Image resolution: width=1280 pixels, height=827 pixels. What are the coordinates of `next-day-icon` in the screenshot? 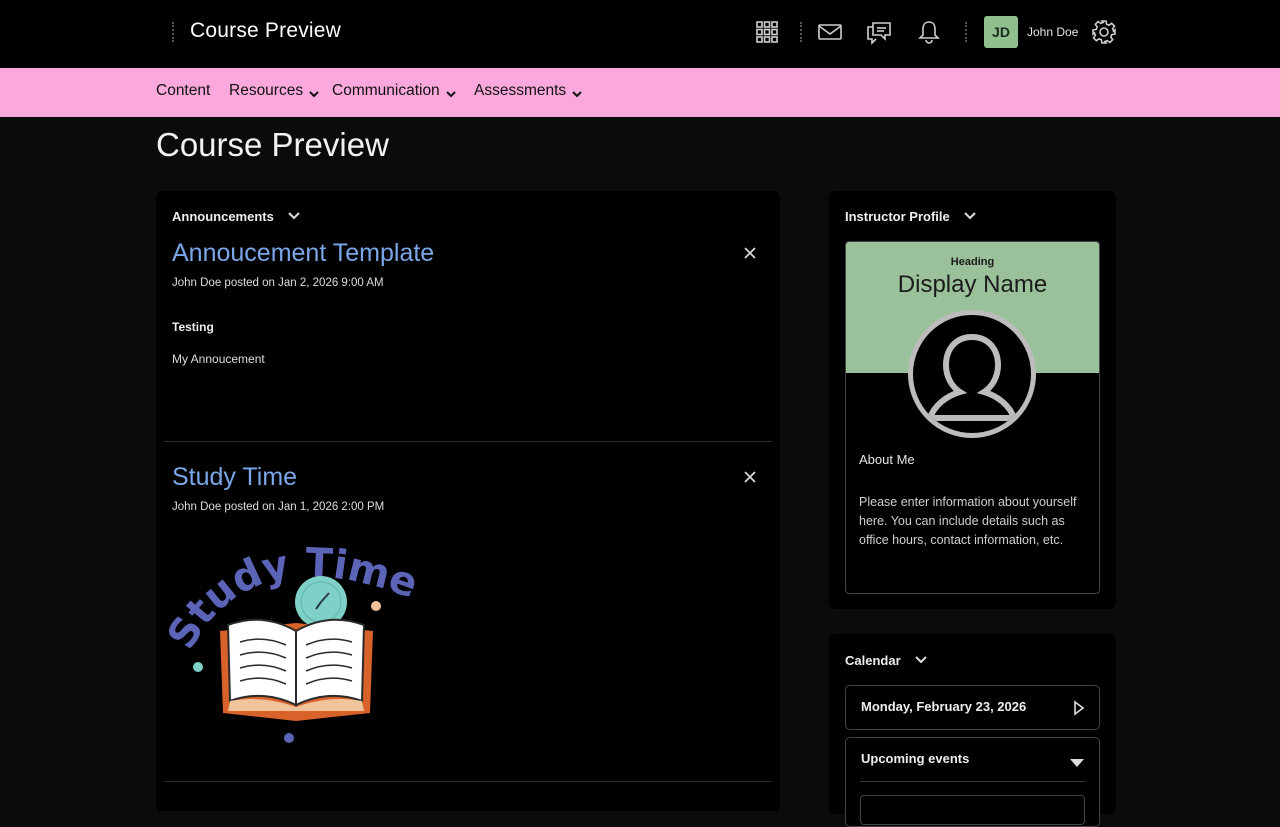 It's located at (1079, 710).